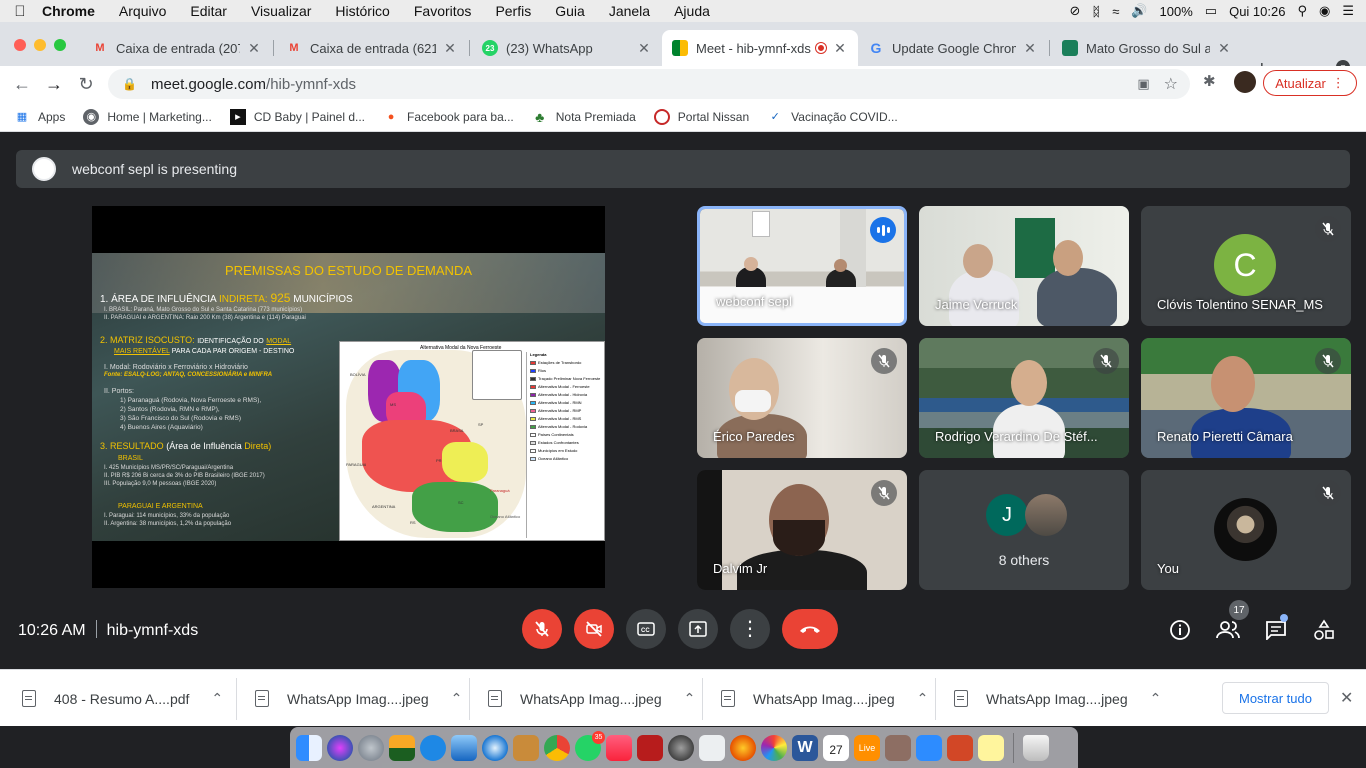  I want to click on preview-icon, so click(464, 747).